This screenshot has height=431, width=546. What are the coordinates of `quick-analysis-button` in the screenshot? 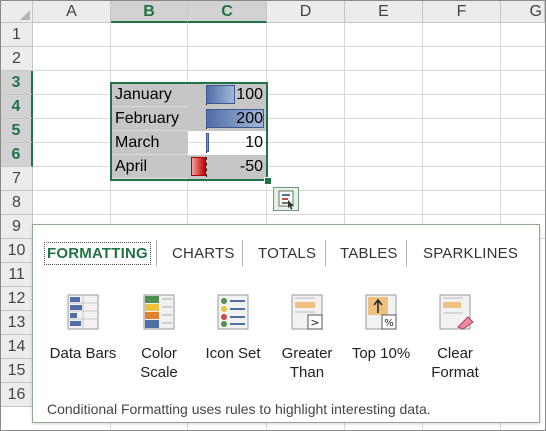 It's located at (286, 199).